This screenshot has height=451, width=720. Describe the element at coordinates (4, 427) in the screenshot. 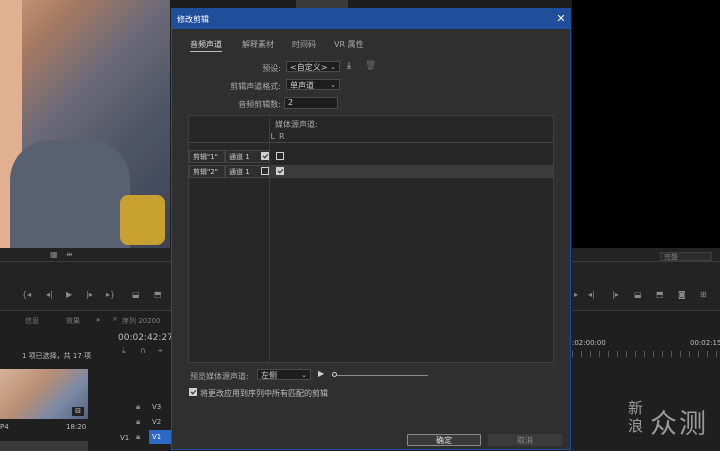

I see `clip-name: P4` at that location.